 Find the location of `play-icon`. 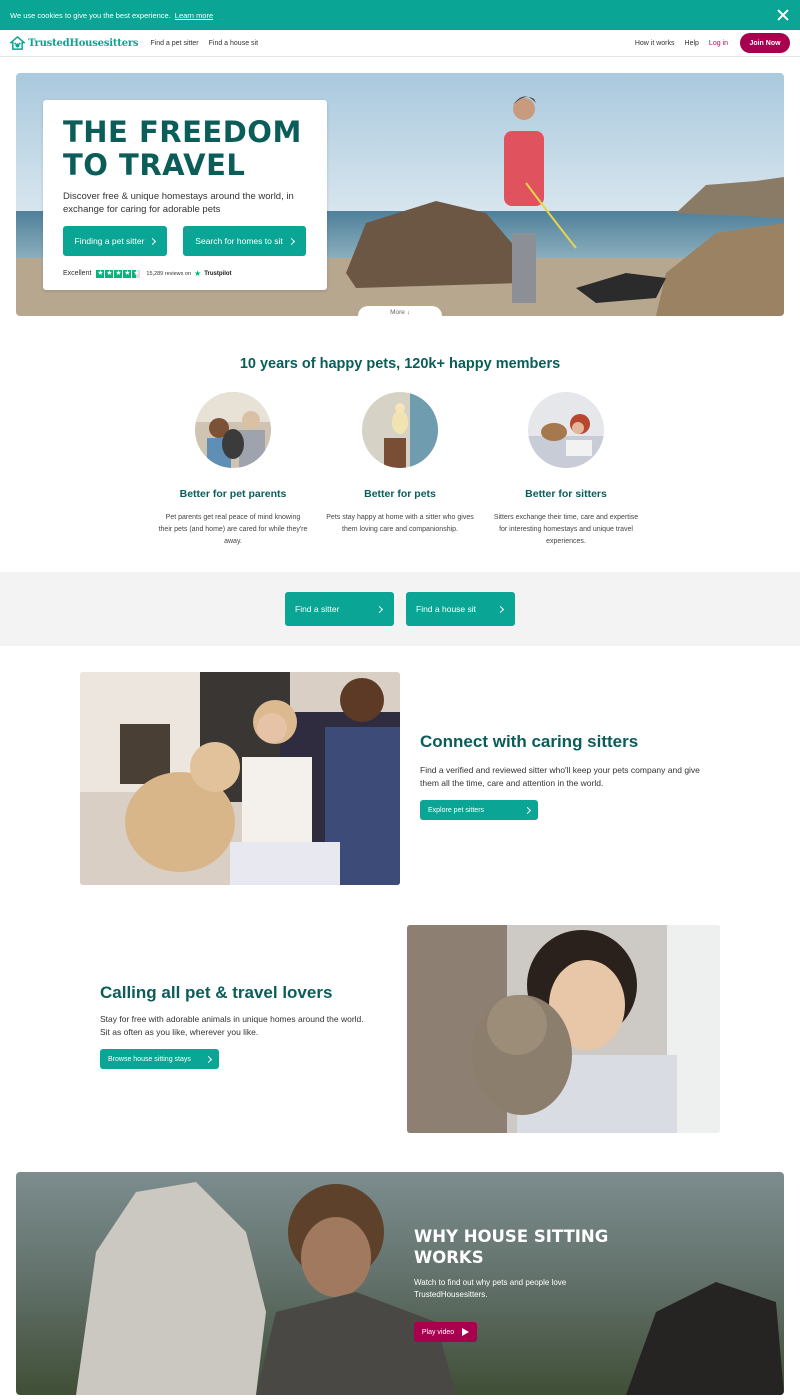

play-icon is located at coordinates (466, 1332).